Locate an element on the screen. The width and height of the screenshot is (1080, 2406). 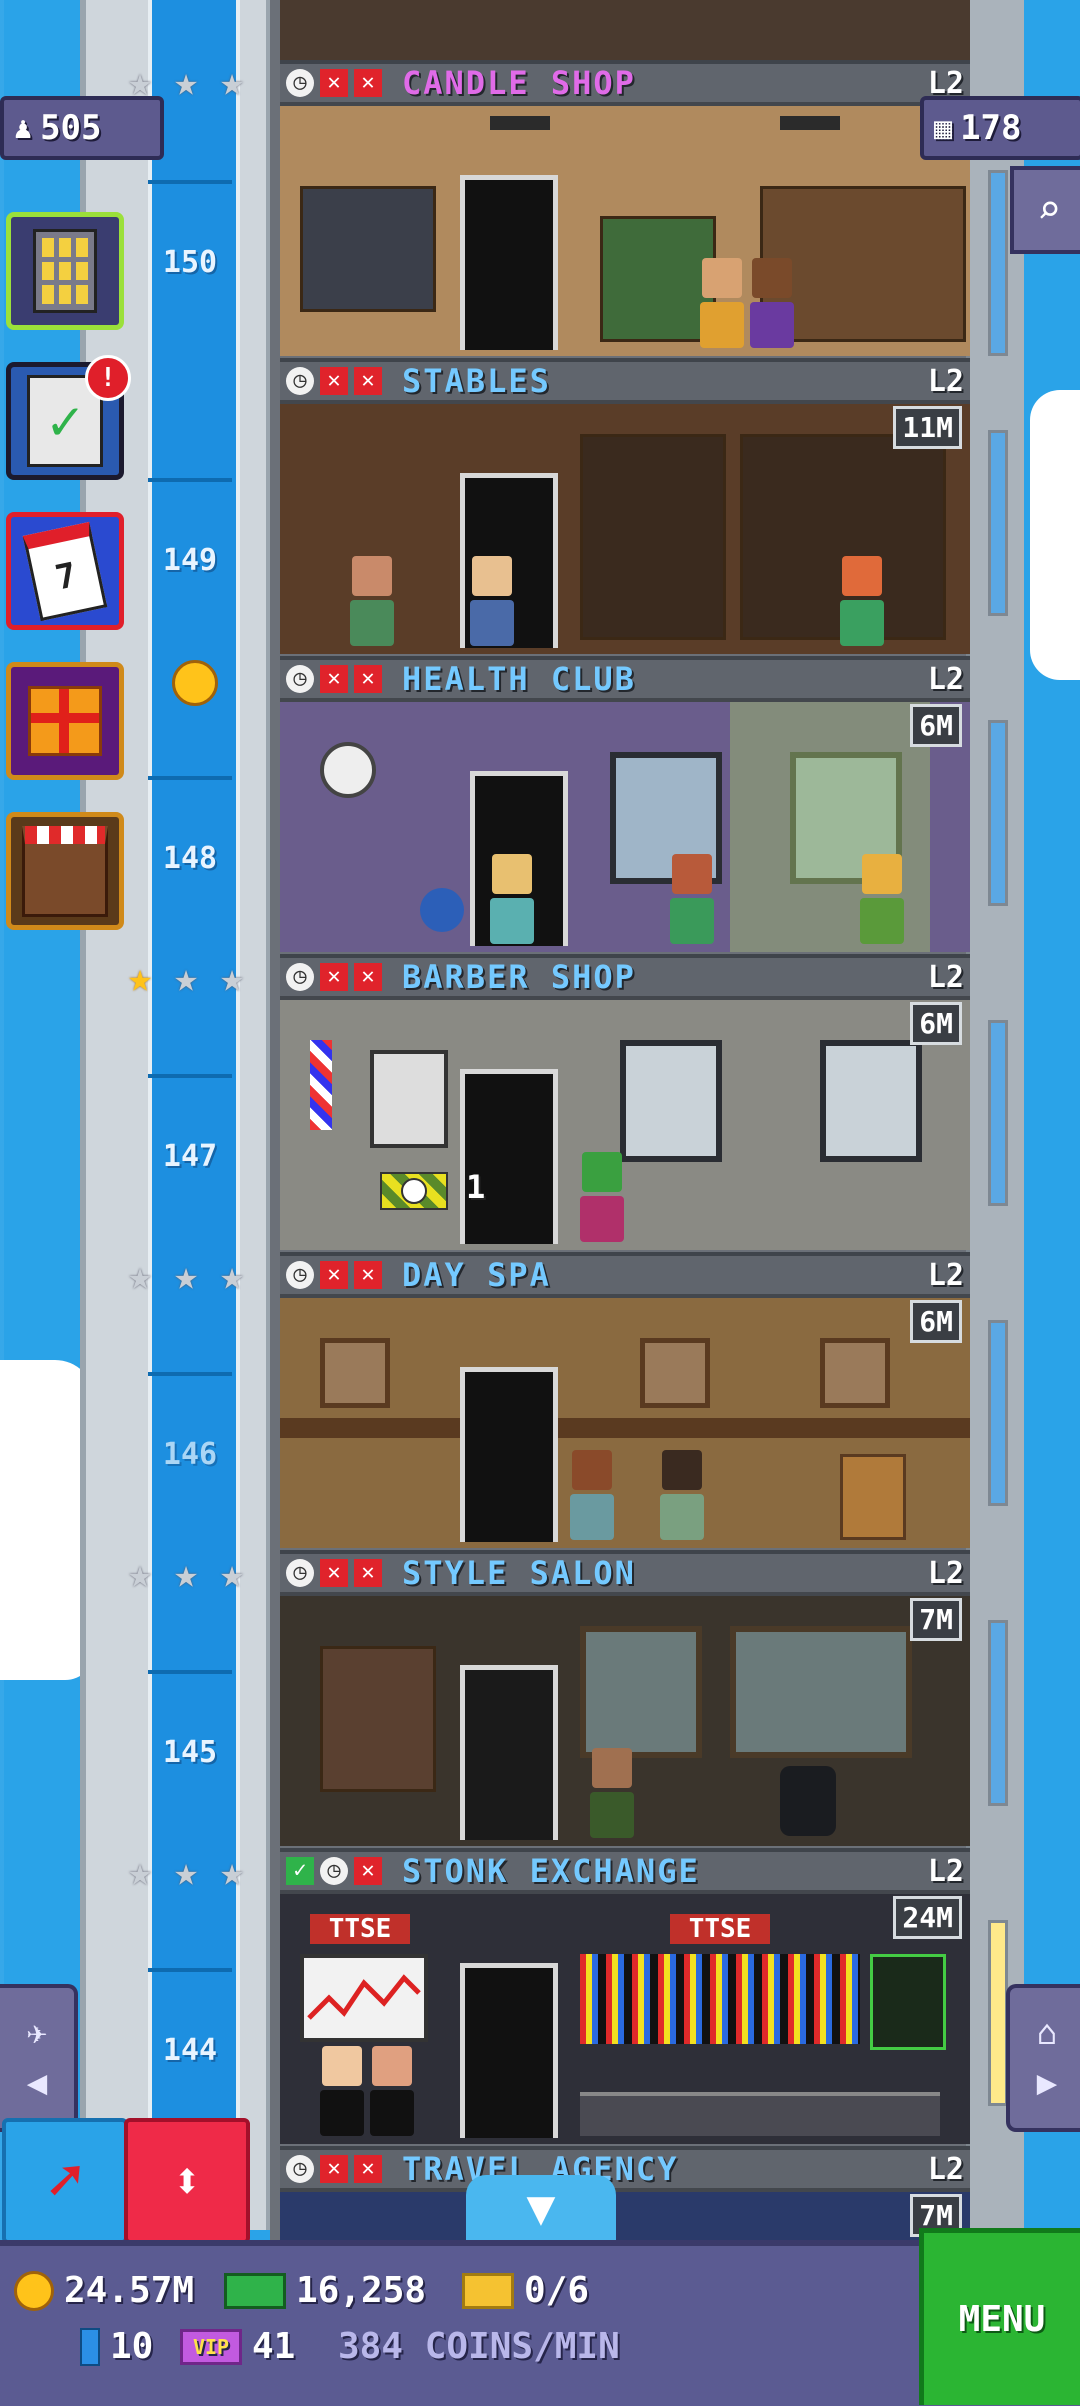
pointer-tool-button: ➚ is located at coordinates (65, 2181).